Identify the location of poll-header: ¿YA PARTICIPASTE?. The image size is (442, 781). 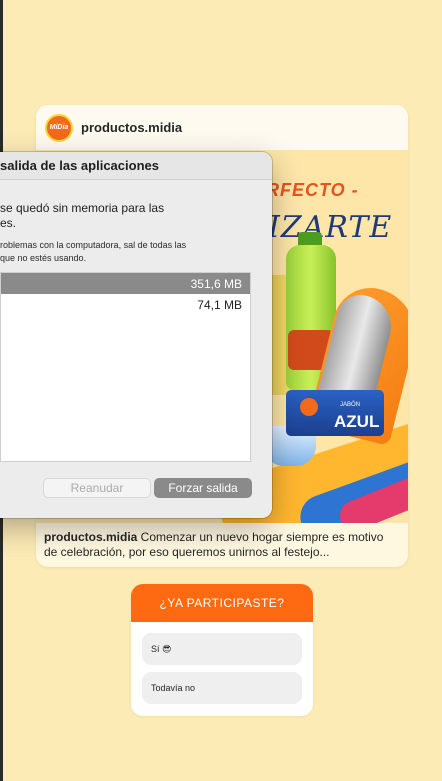
(222, 603).